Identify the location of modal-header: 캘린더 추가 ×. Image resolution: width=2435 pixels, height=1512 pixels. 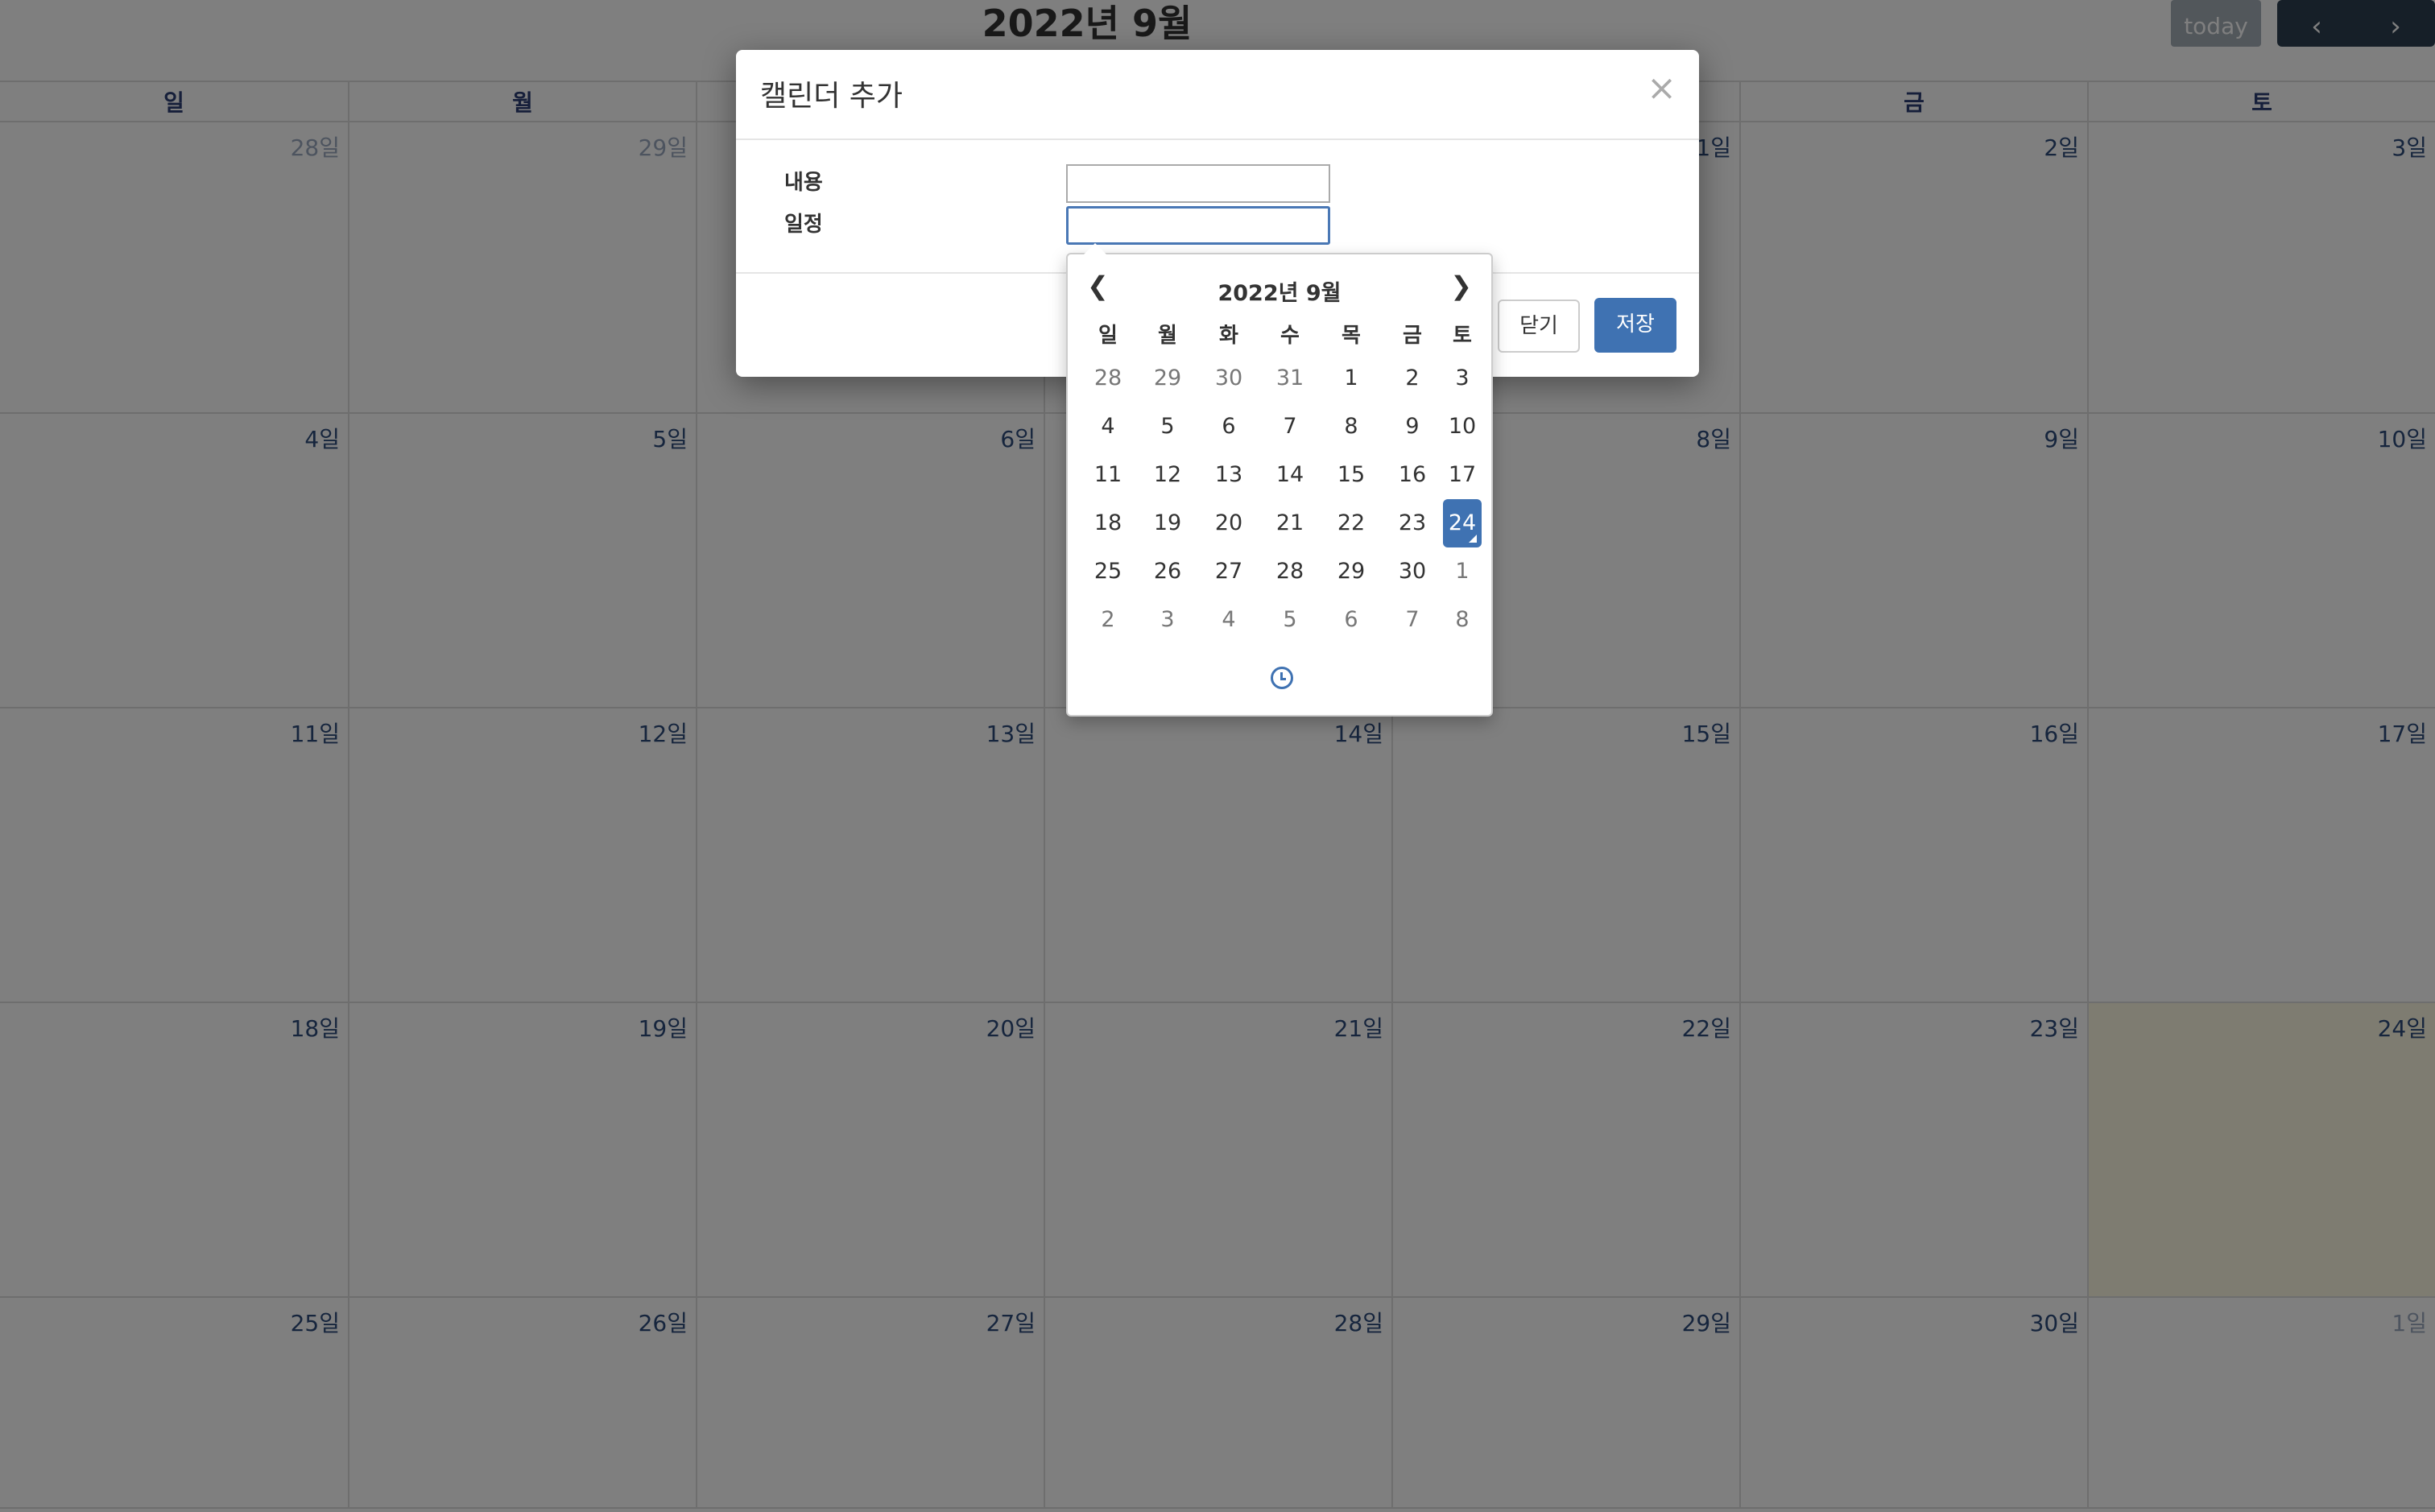
(1217, 95).